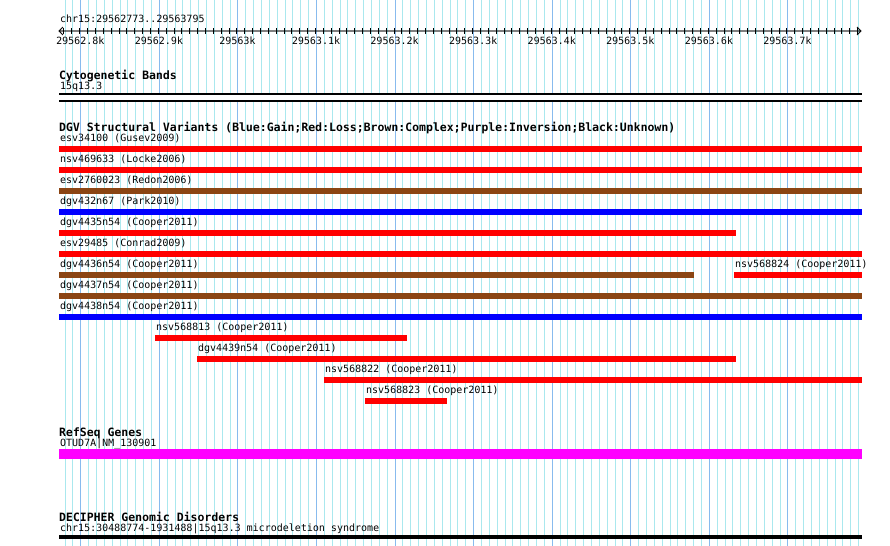 The image size is (890, 546). Describe the element at coordinates (391, 369) in the screenshot. I see `variant-label: nsv568822 (Cooper2011)` at that location.